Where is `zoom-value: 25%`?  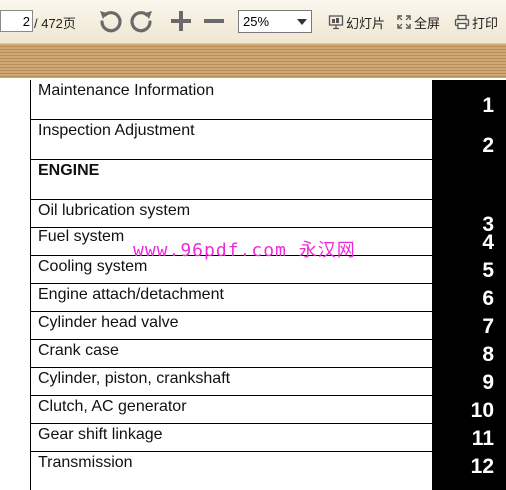 zoom-value: 25% is located at coordinates (256, 21).